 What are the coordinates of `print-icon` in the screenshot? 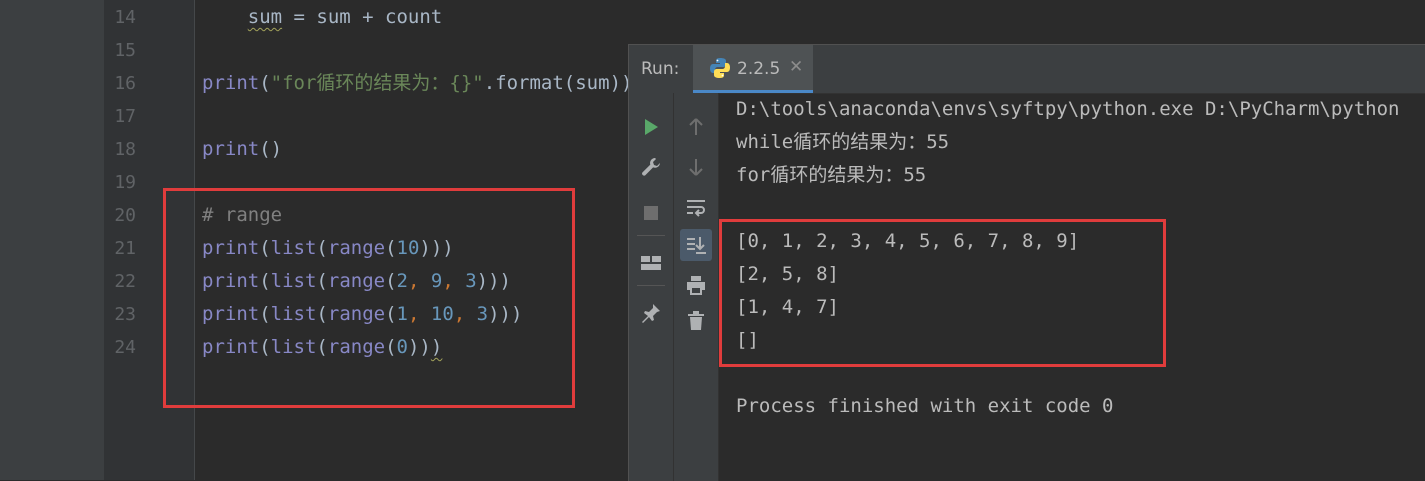 It's located at (696, 285).